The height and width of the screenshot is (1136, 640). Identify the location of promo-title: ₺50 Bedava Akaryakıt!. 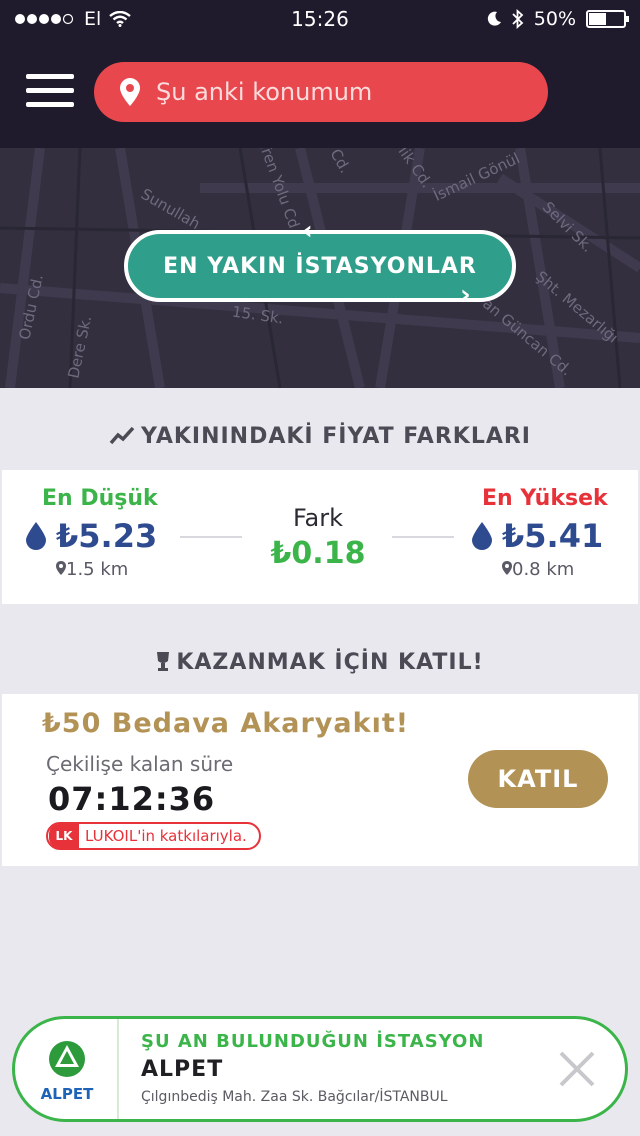
(226, 723).